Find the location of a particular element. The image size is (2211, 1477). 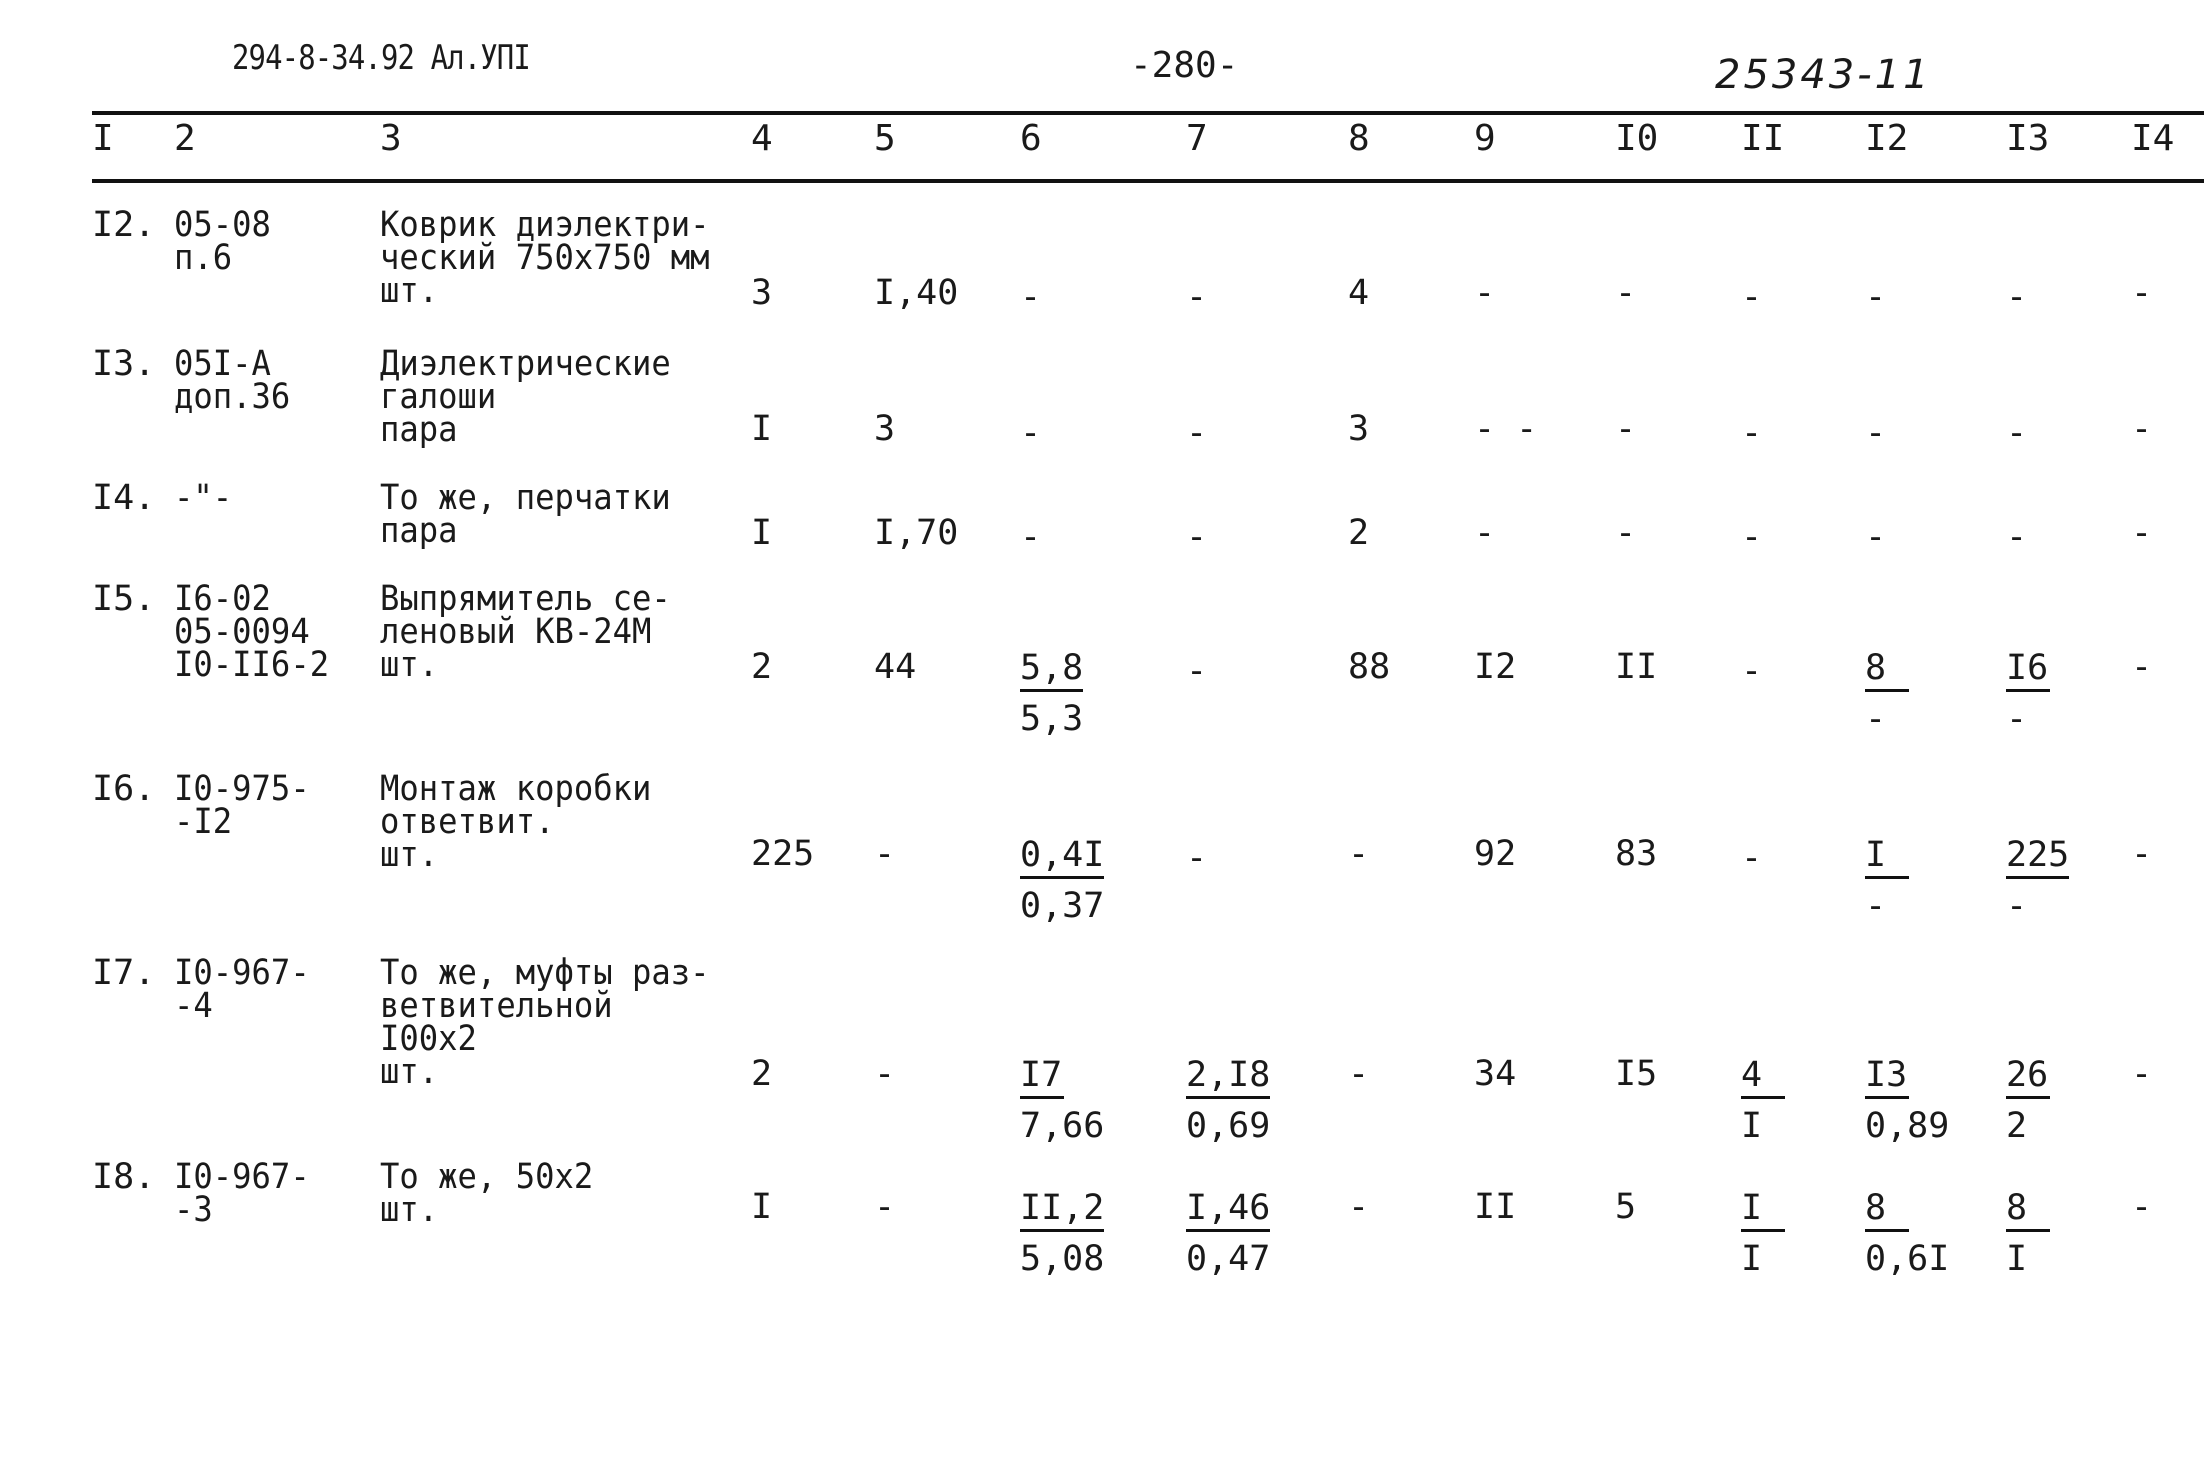

fraction-denominator: 0,37 is located at coordinates (1062, 906).